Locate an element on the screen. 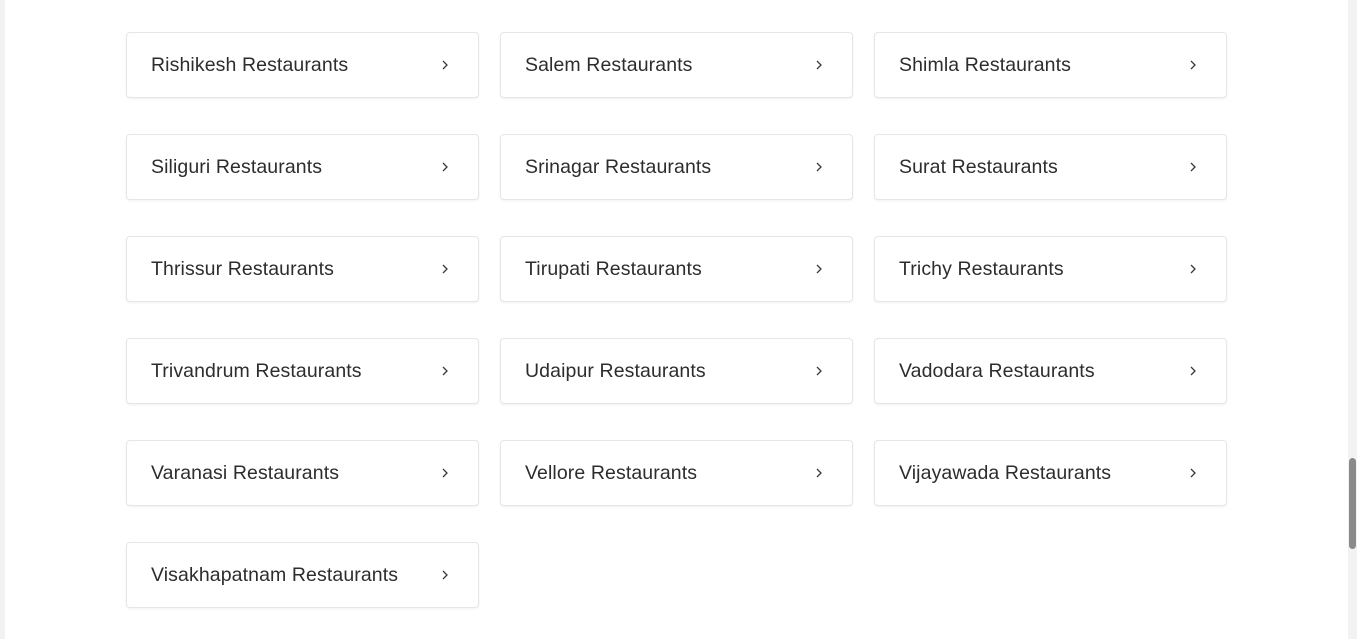 This screenshot has width=1357, height=639. city-link-visakhapatnam: Visakhapatnam Restaurants is located at coordinates (302, 575).